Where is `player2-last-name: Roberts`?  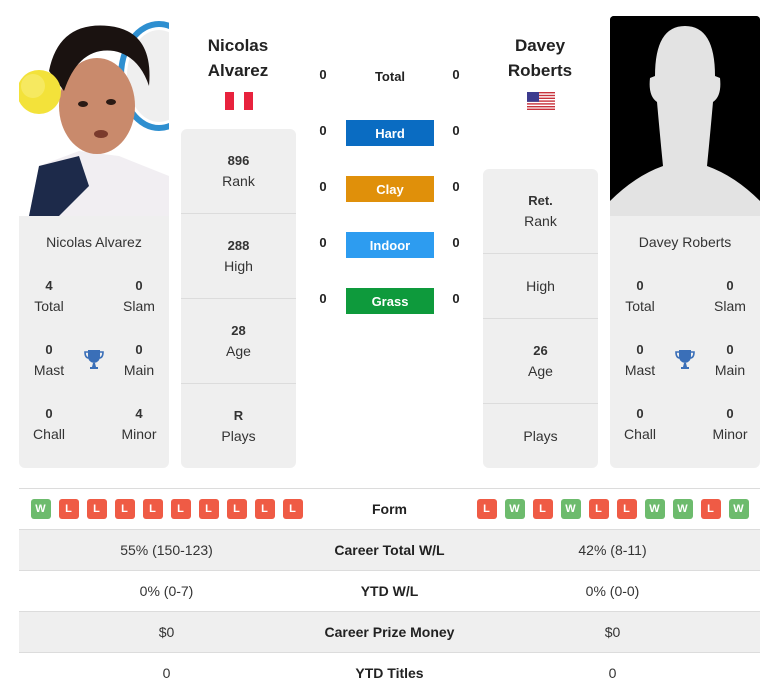 player2-last-name: Roberts is located at coordinates (540, 70).